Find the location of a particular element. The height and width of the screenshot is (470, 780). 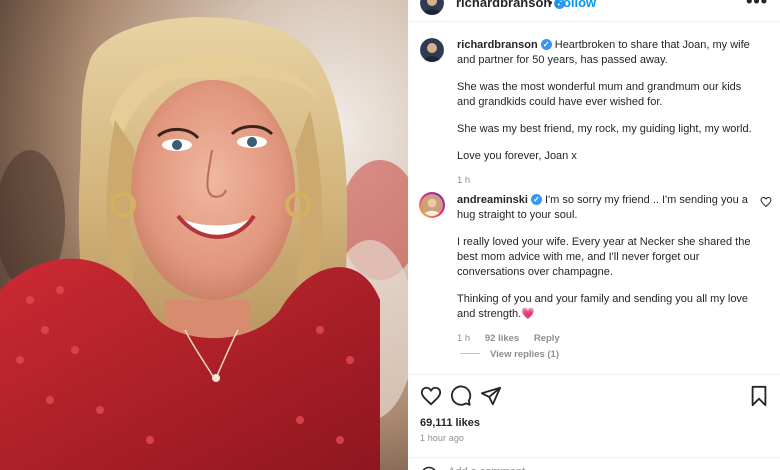

post-header: richardbranson ✓ • Follow ••• is located at coordinates (594, 11).